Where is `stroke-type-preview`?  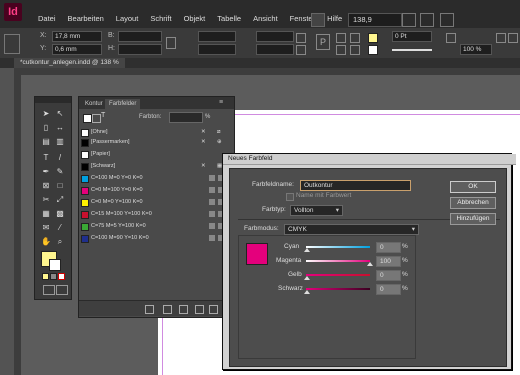
stroke-type-preview is located at coordinates (412, 50).